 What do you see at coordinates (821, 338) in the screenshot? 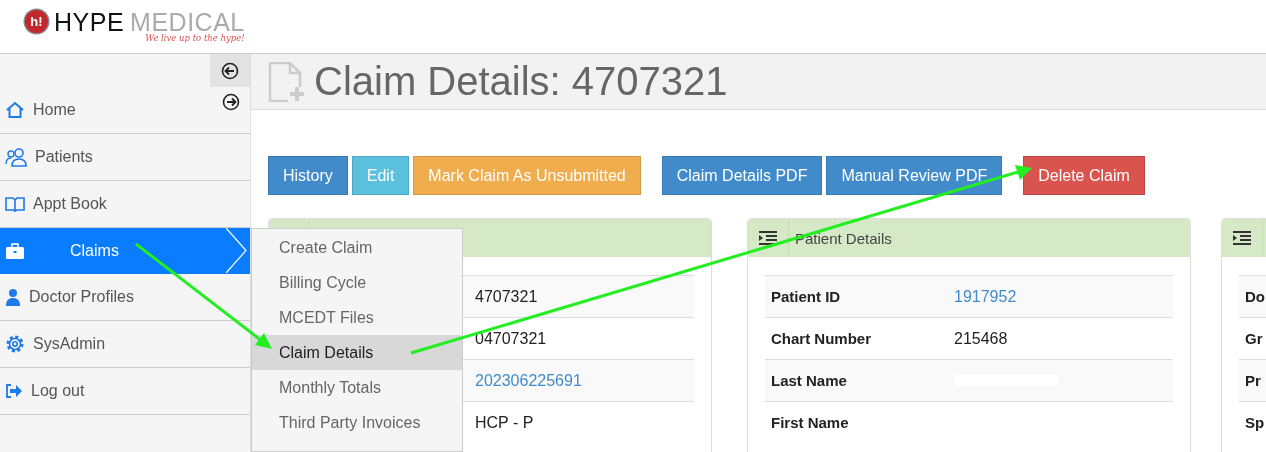
I see `field-label: Chart Number` at bounding box center [821, 338].